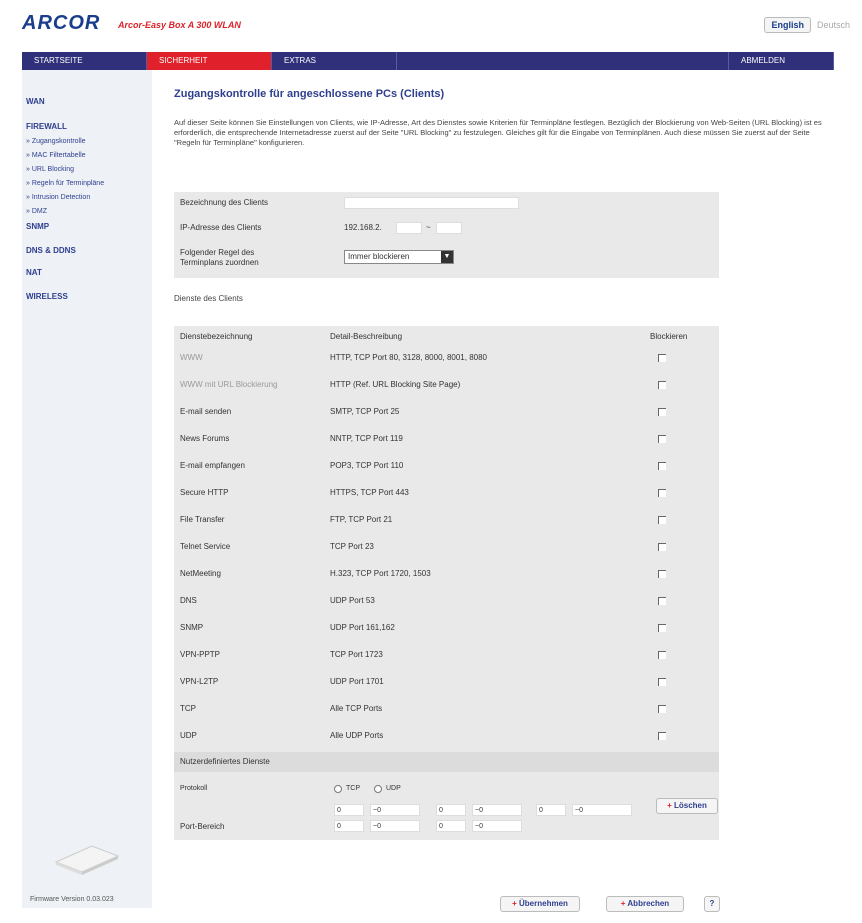 This screenshot has height=923, width=862. What do you see at coordinates (362, 627) in the screenshot?
I see `service-desc: UDP Port 161,162` at bounding box center [362, 627].